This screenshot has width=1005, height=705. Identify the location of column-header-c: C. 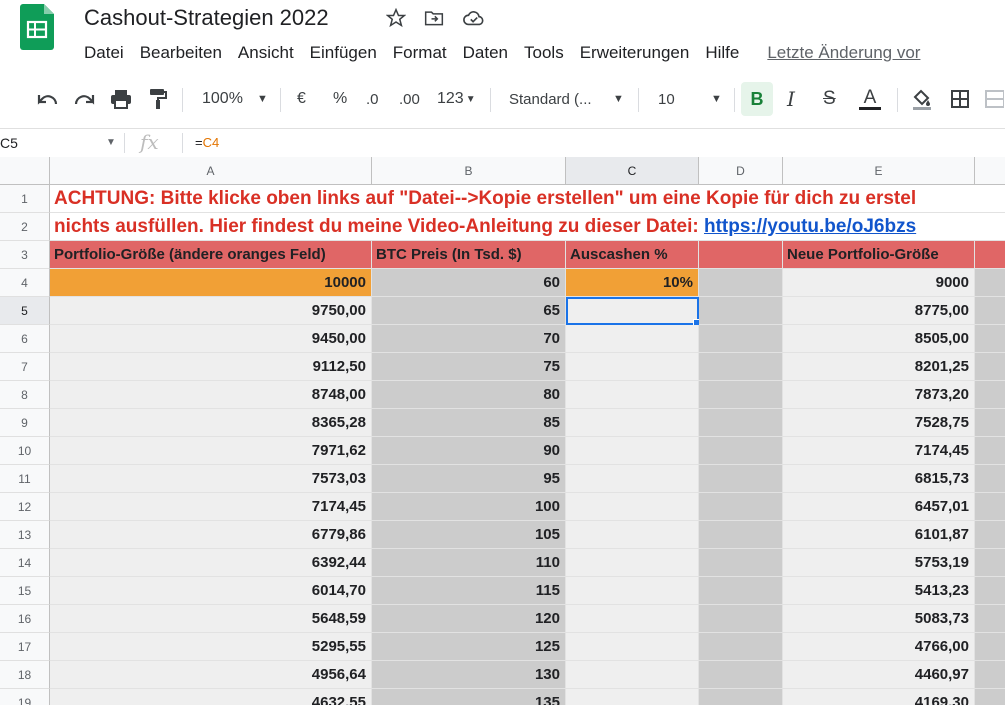
(632, 171).